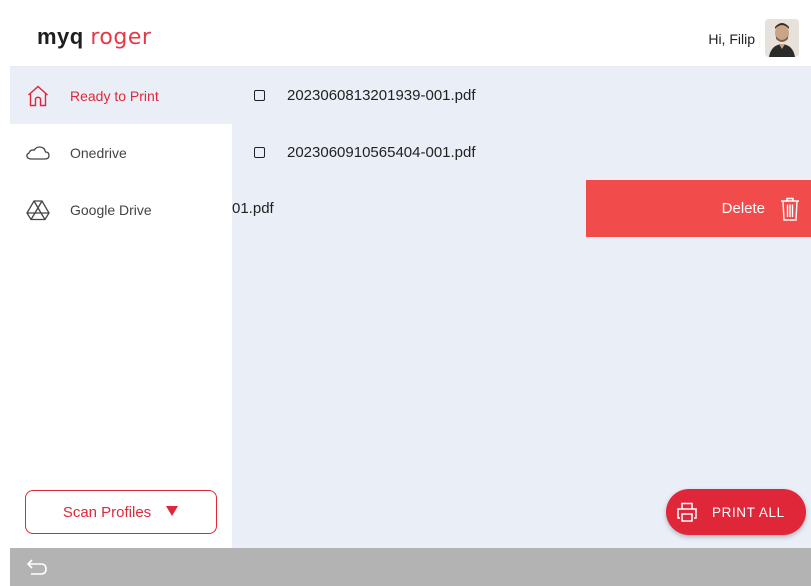  I want to click on print-all-button: PRINT ALL, so click(736, 512).